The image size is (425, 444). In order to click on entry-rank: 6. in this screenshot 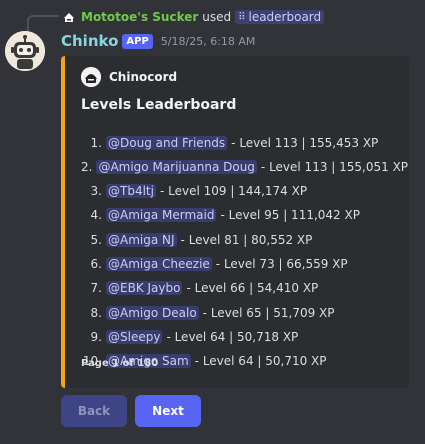, I will do `click(96, 263)`.